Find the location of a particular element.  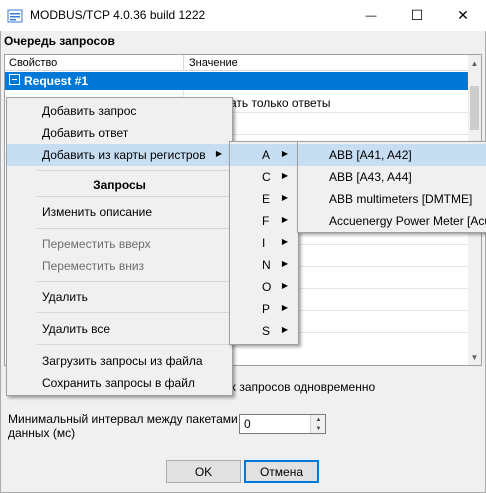

spin-down-icon: ▼ is located at coordinates (318, 428).